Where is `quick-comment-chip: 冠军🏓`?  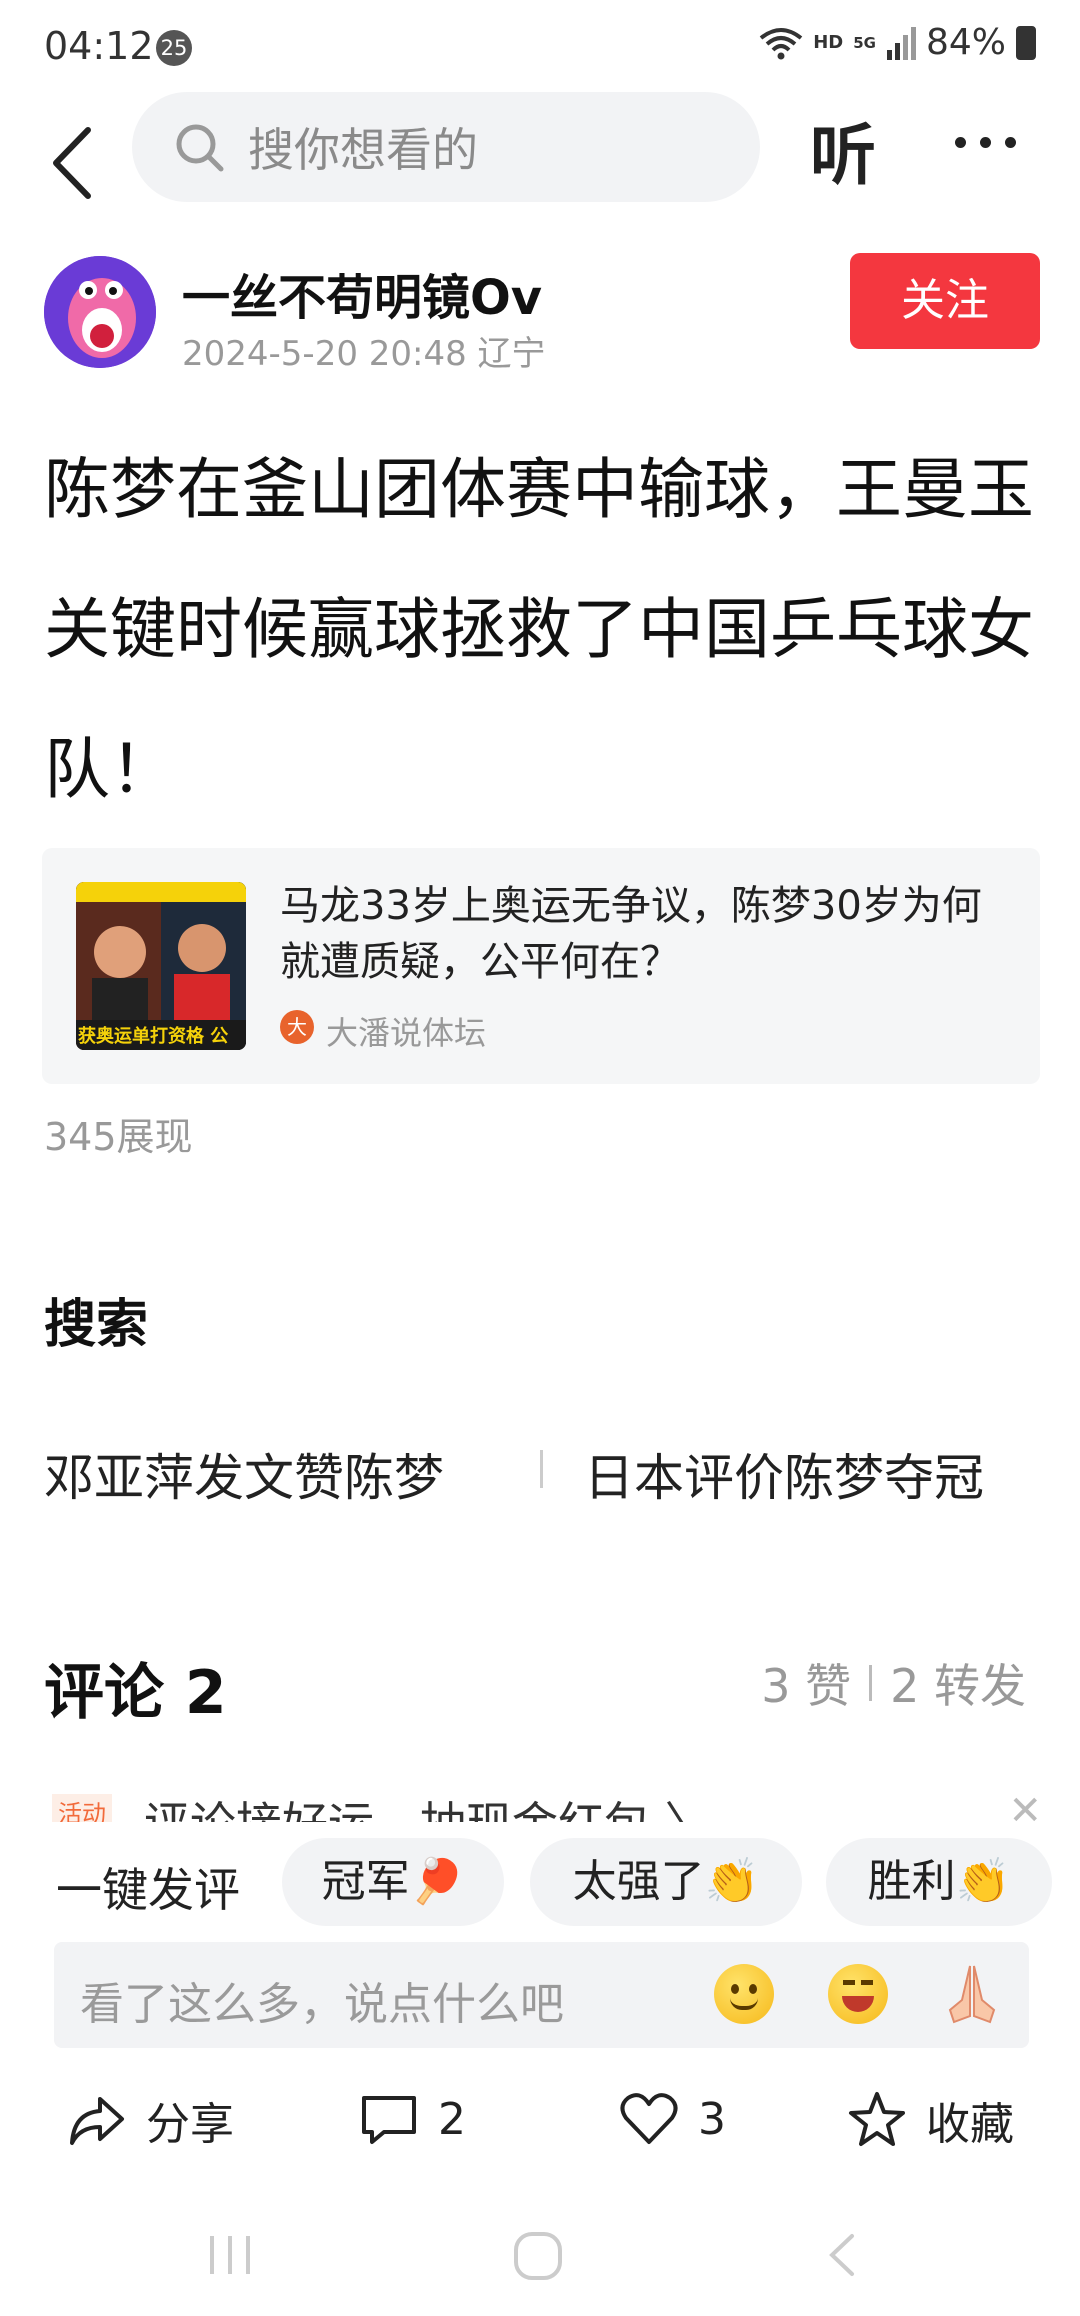 quick-comment-chip: 冠军🏓 is located at coordinates (393, 1882).